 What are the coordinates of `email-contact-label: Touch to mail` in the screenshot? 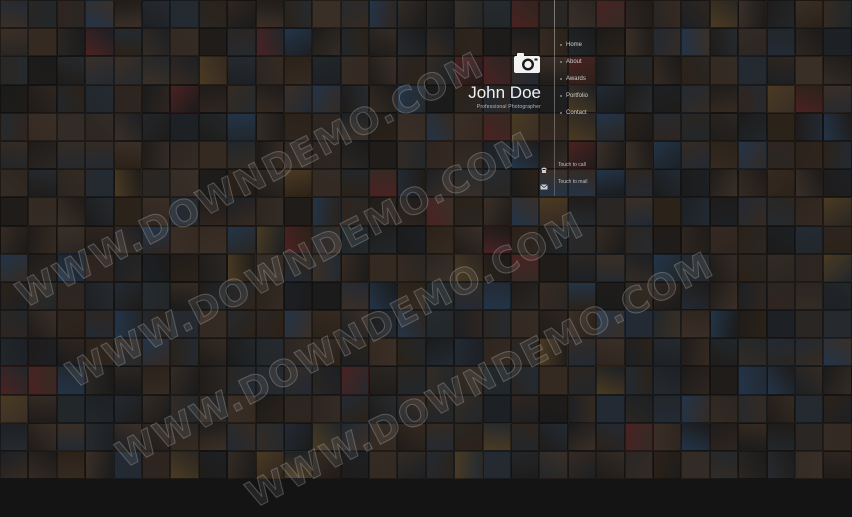 It's located at (573, 181).